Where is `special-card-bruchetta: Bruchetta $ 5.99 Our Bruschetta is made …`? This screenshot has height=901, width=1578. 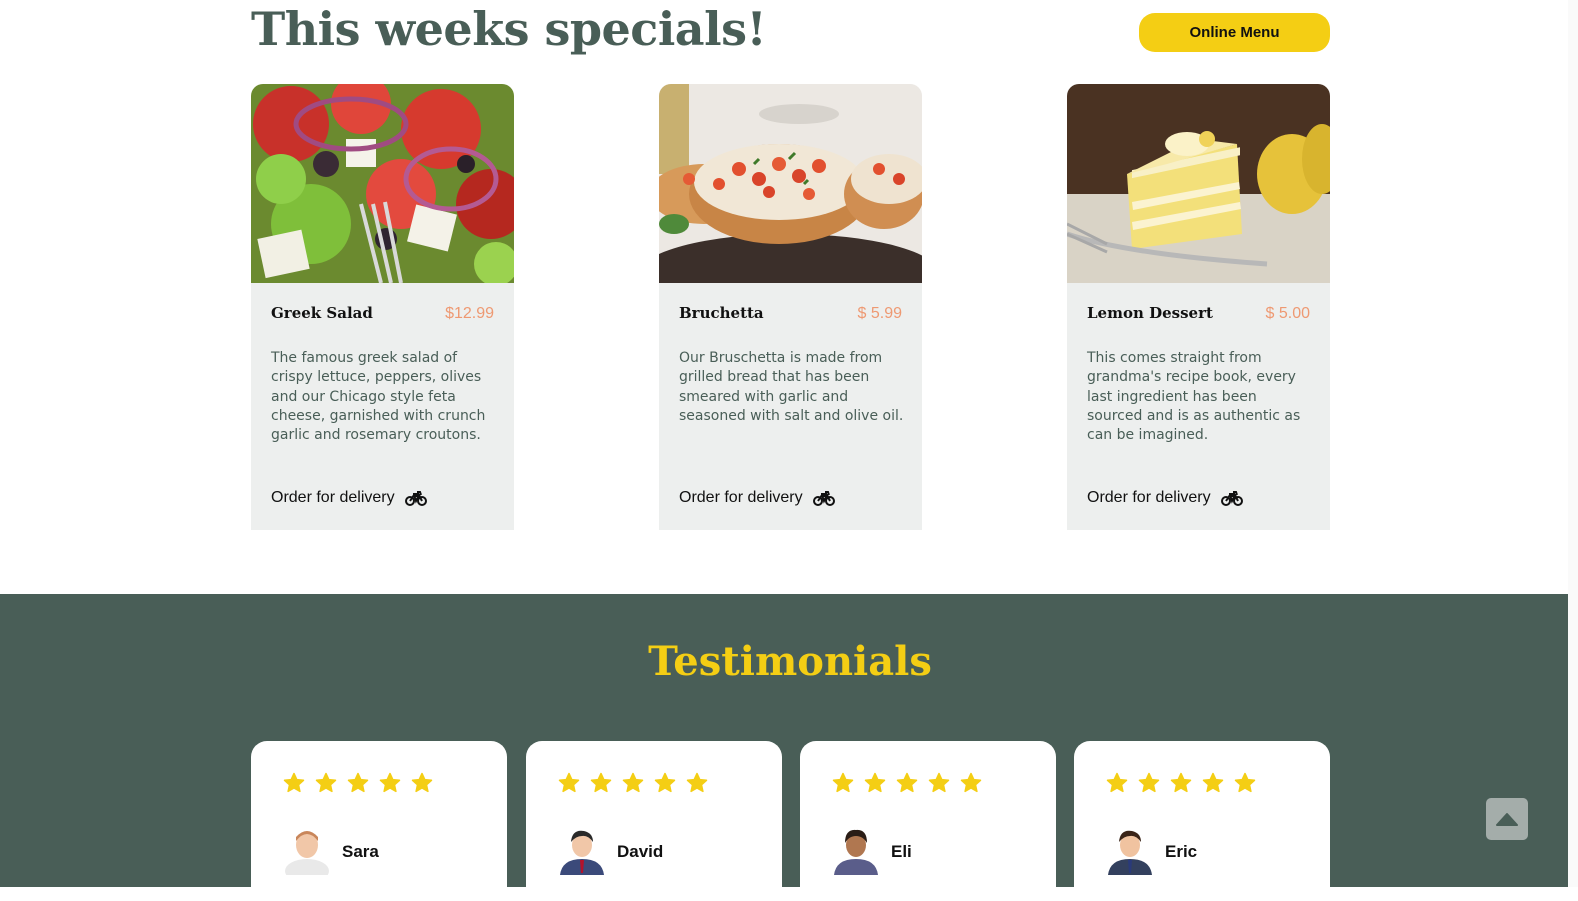 special-card-bruchetta: Bruchetta $ 5.99 Our Bruschetta is made … is located at coordinates (790, 307).